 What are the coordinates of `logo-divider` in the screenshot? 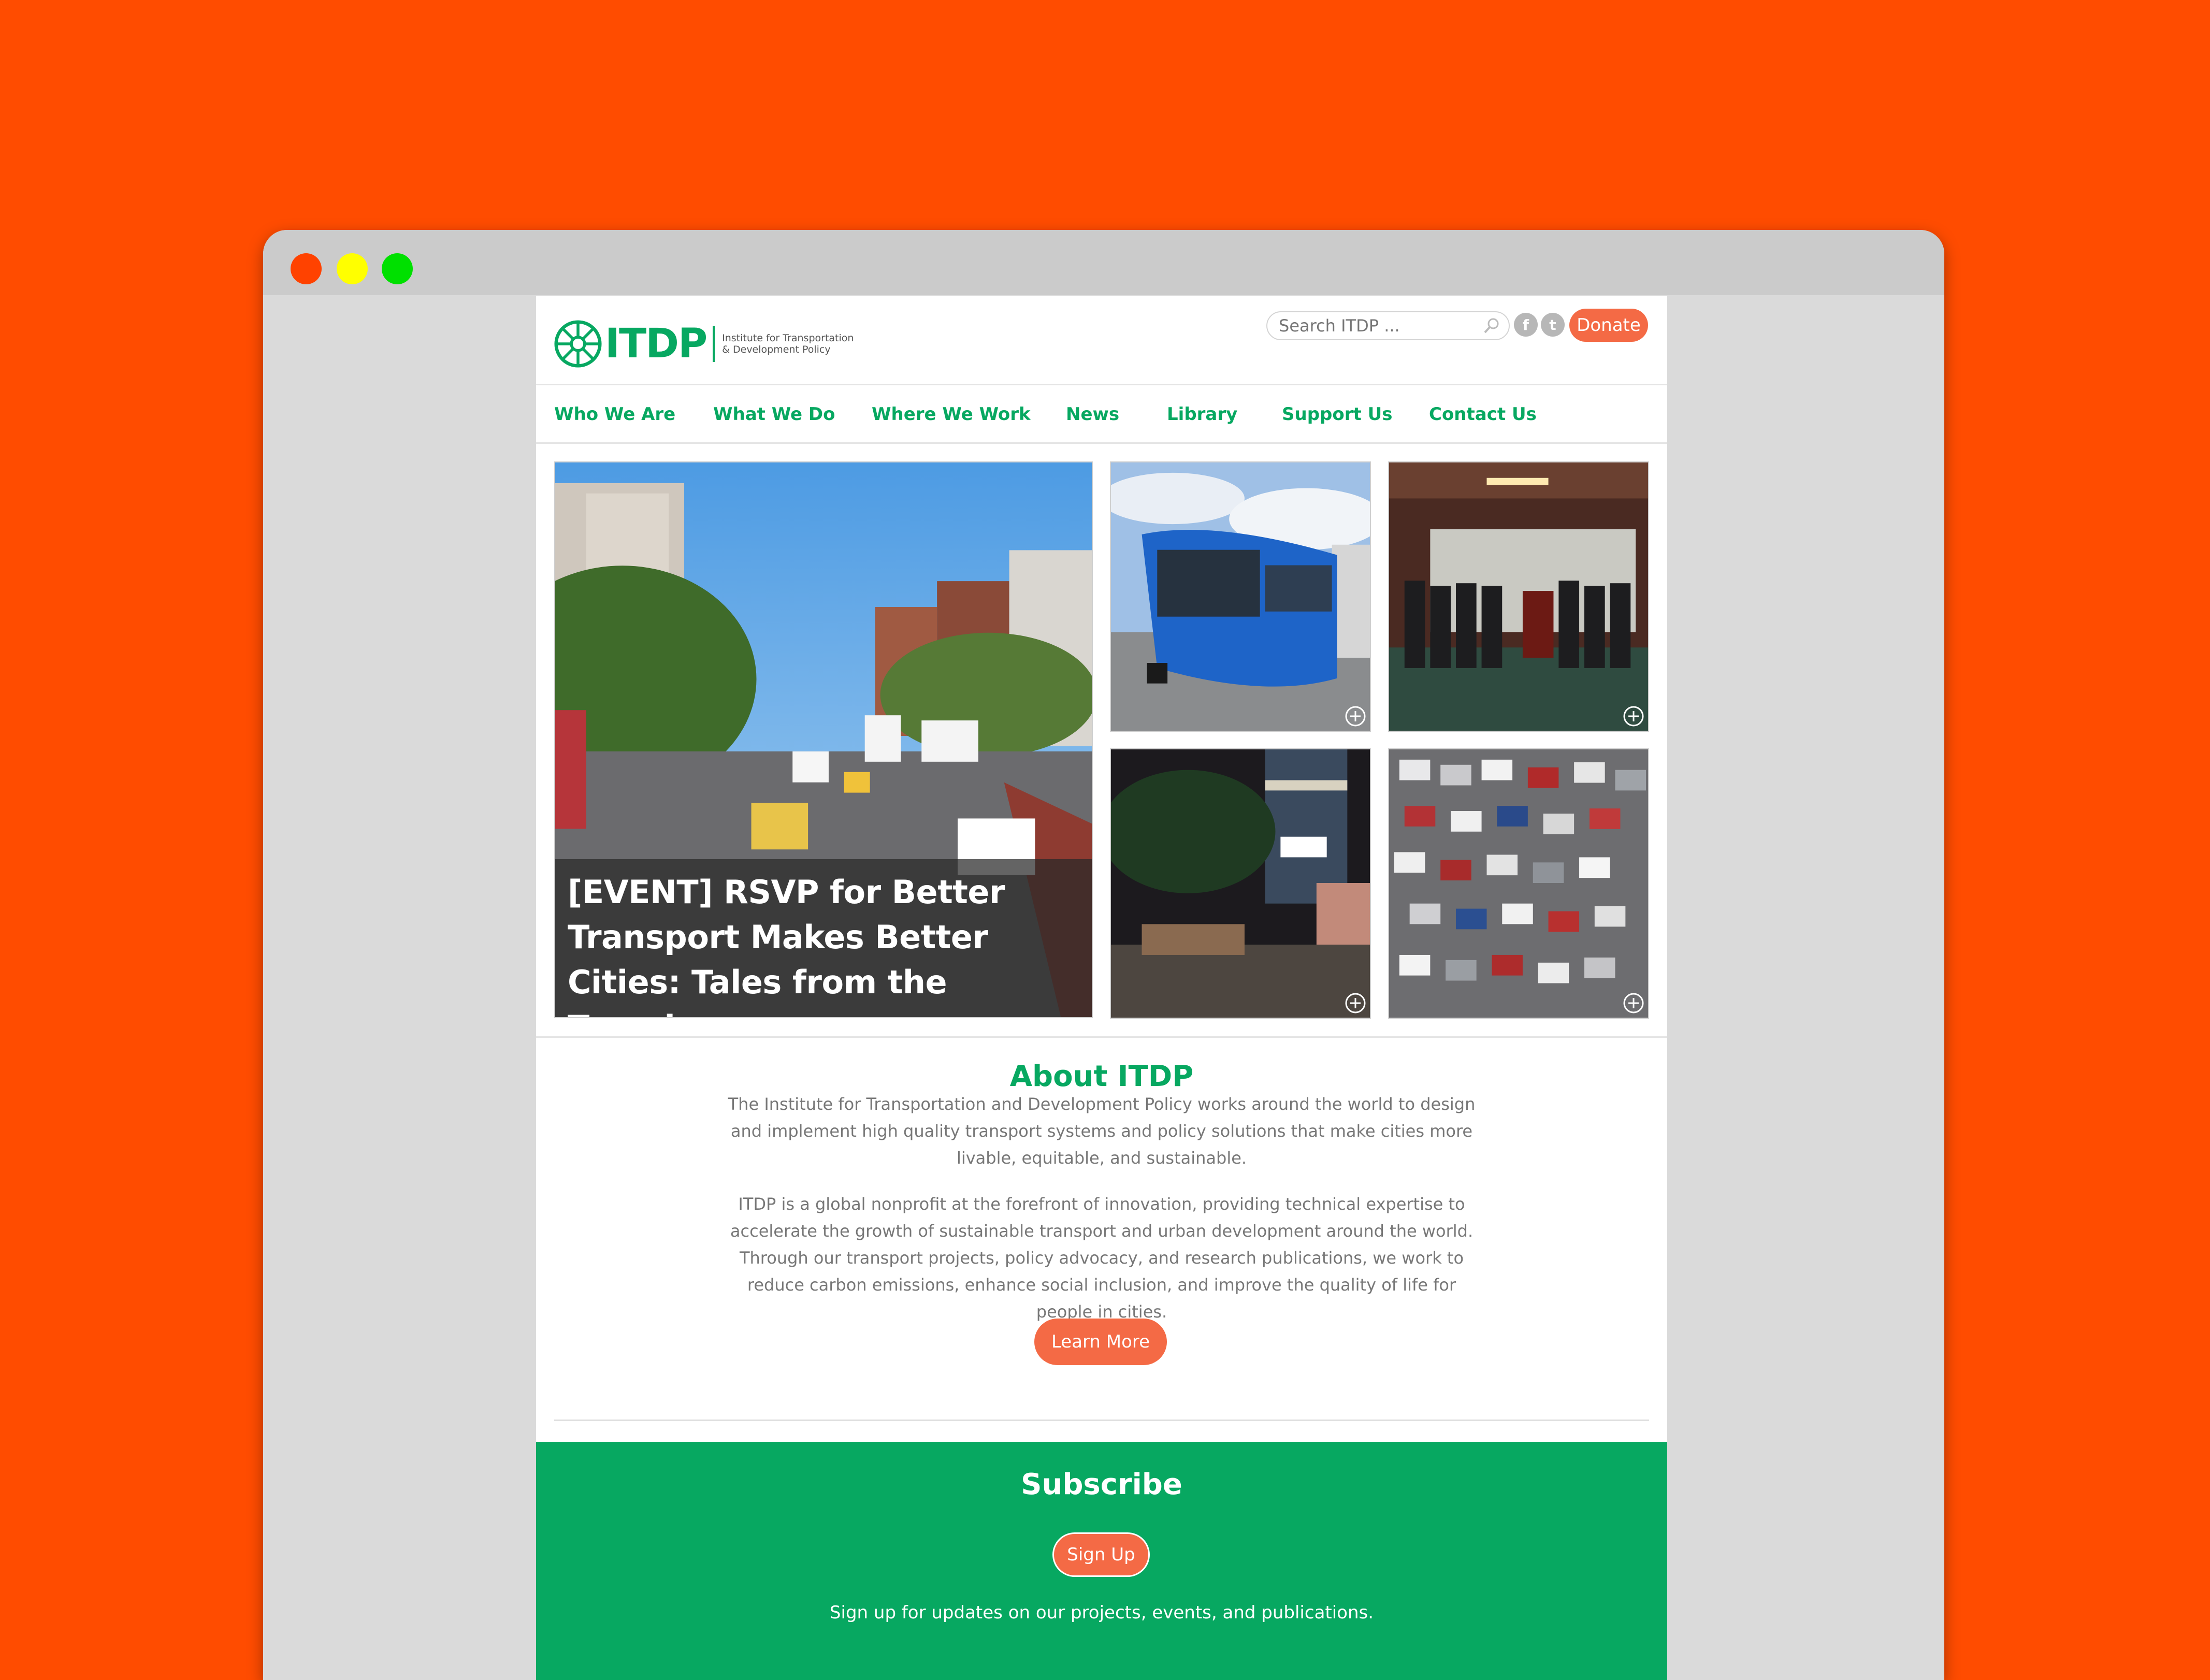 It's located at (714, 343).